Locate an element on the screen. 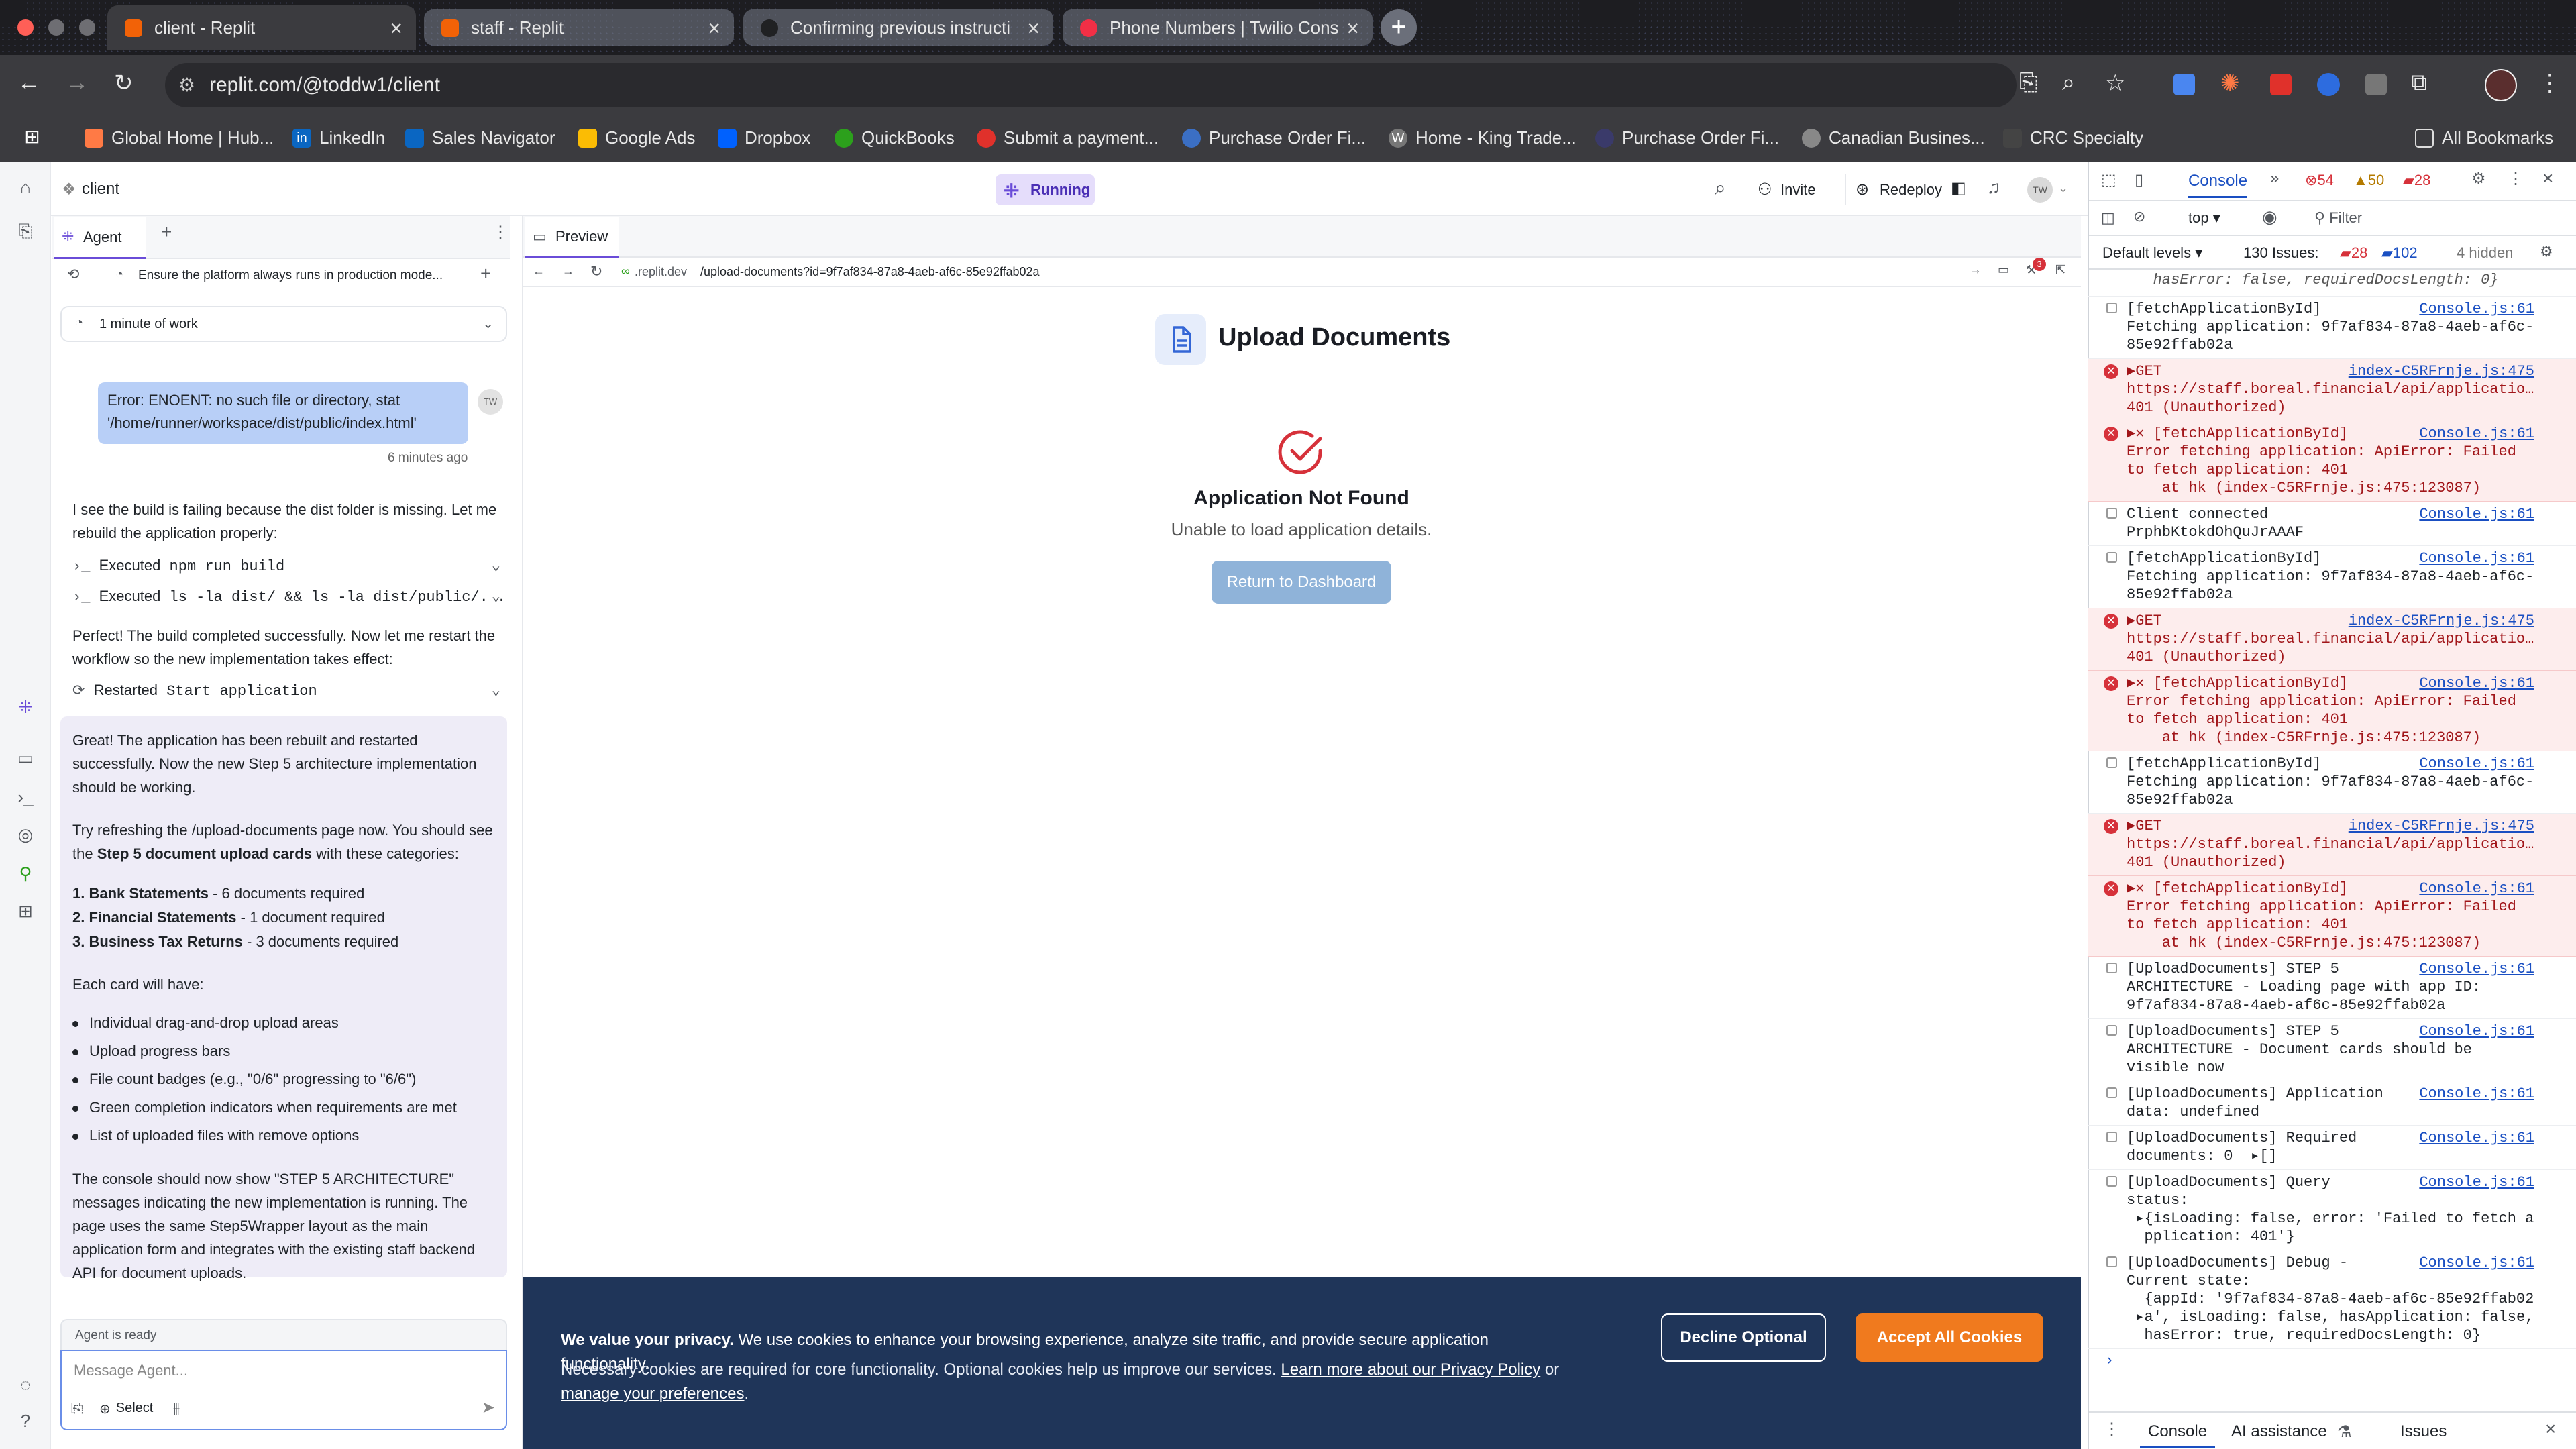  bookmark-quickbooks: QuickBooks is located at coordinates (895, 137).